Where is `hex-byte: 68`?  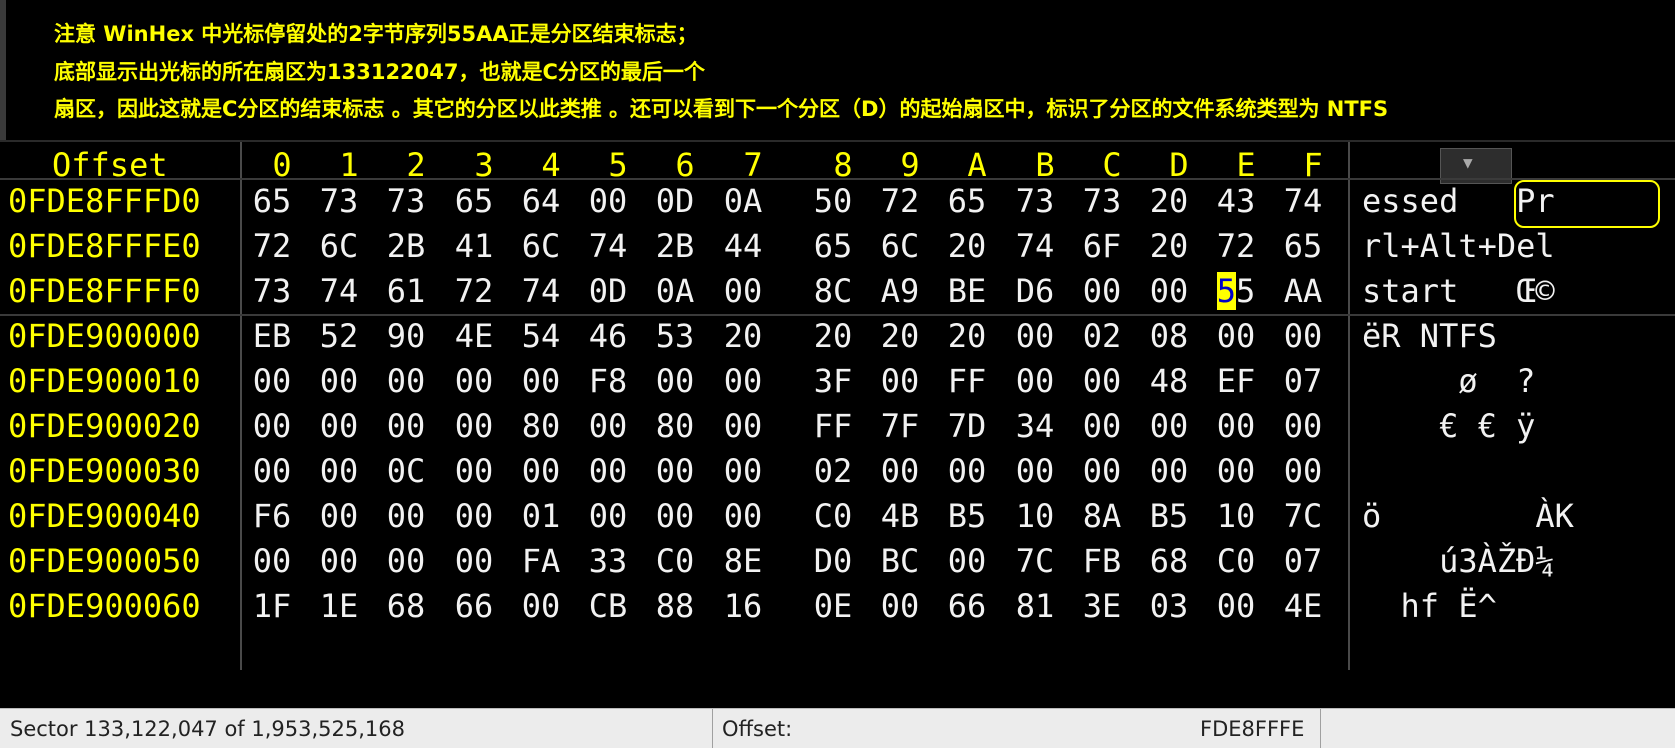
hex-byte: 68 is located at coordinates (406, 606).